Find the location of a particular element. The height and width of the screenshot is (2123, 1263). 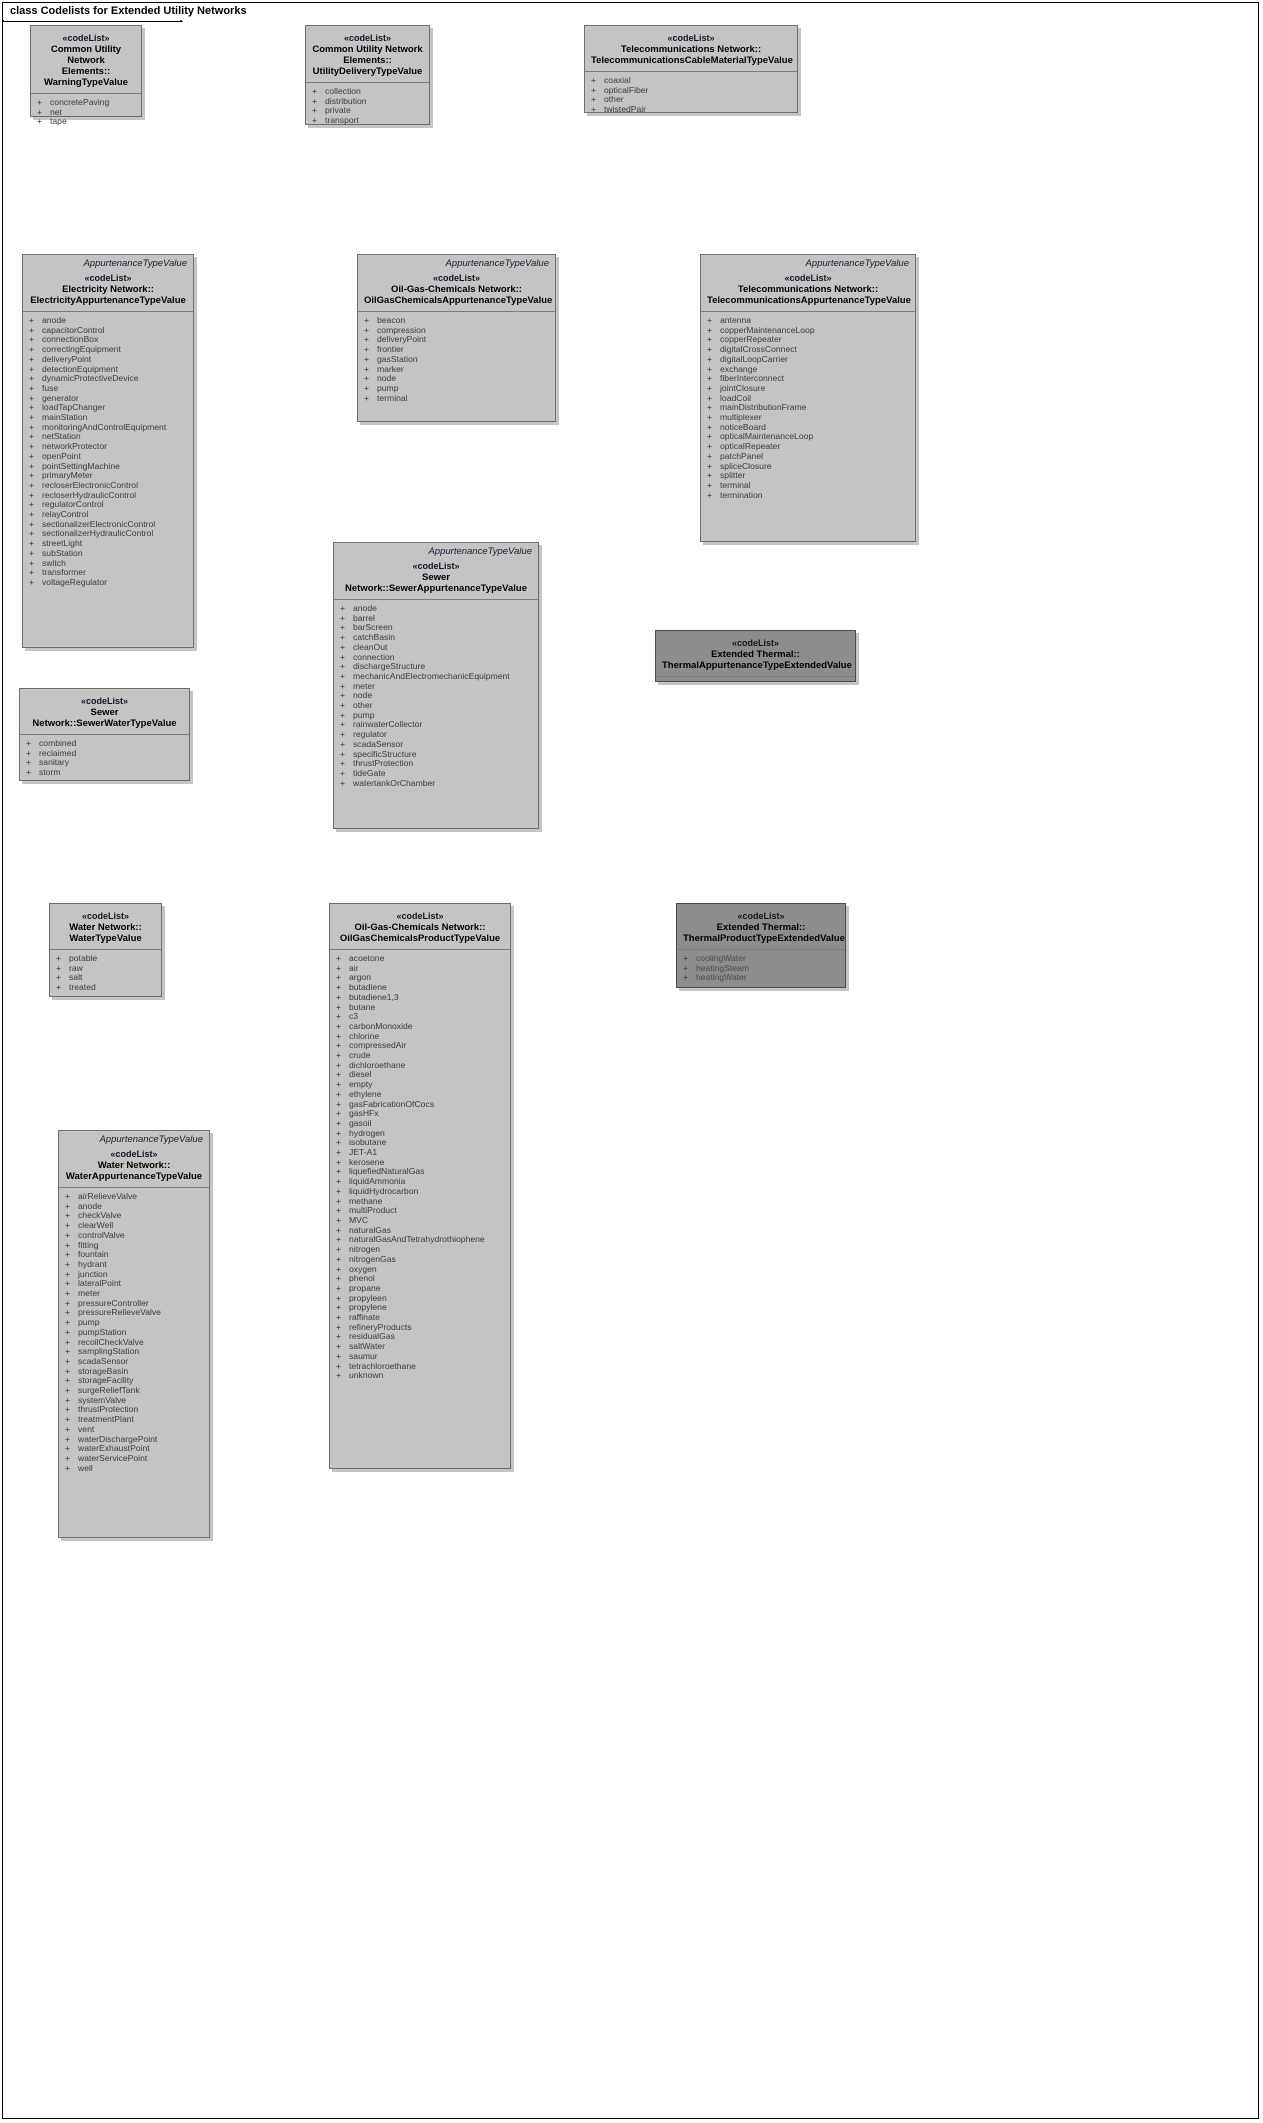

class-name-line: WarningTypeValue is located at coordinates (86, 82).